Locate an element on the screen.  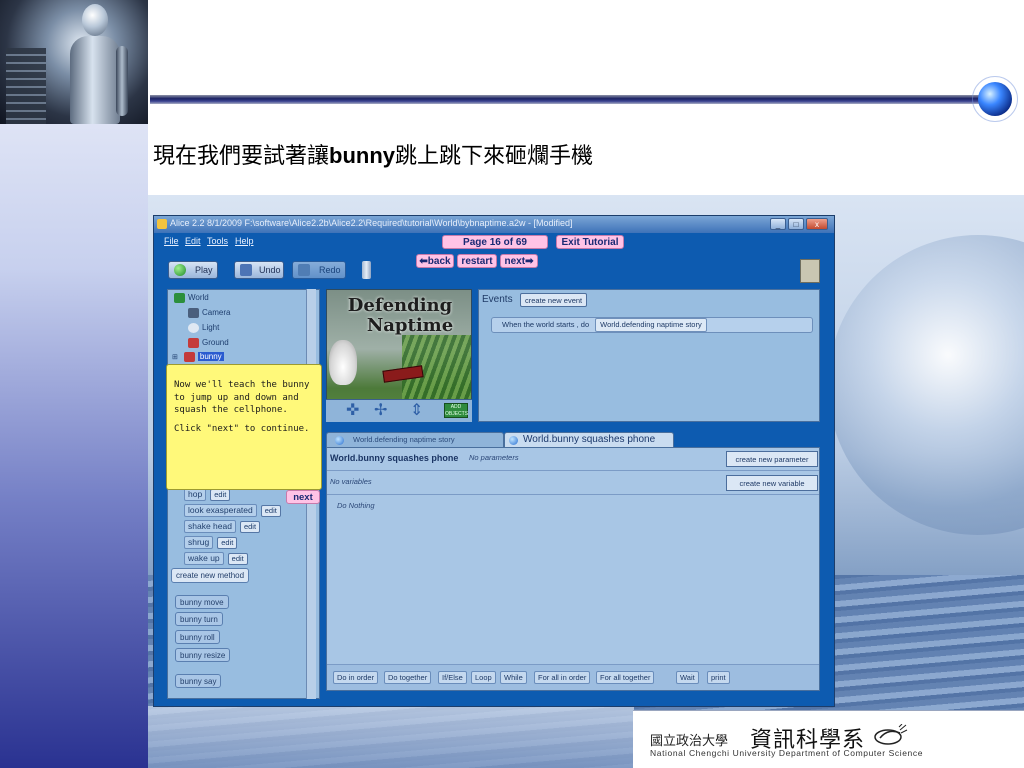
redo-icon is located at coordinates (304, 270).